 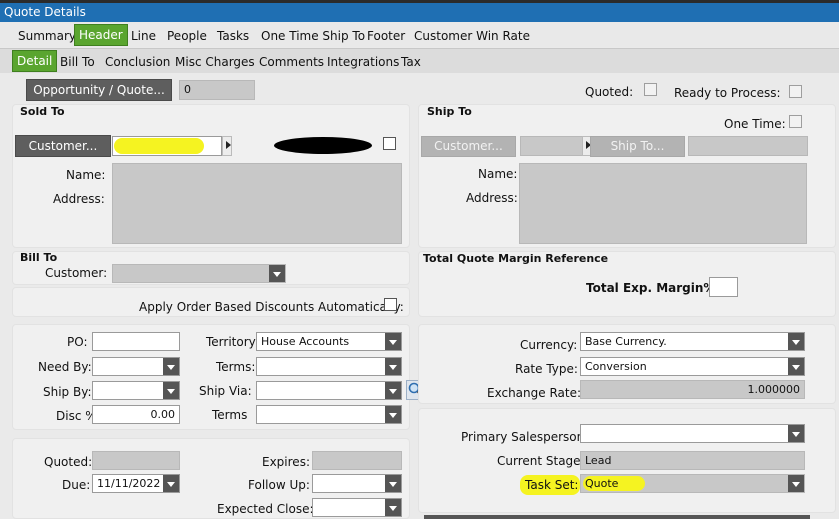 What do you see at coordinates (650, 89) in the screenshot?
I see `quoted-checkbox` at bounding box center [650, 89].